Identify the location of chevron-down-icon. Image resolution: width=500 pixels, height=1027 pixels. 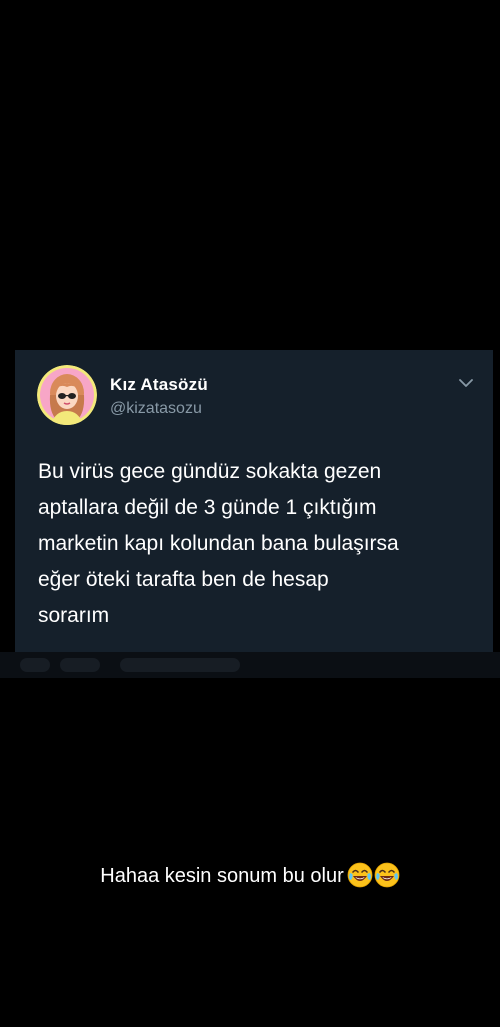
(466, 382).